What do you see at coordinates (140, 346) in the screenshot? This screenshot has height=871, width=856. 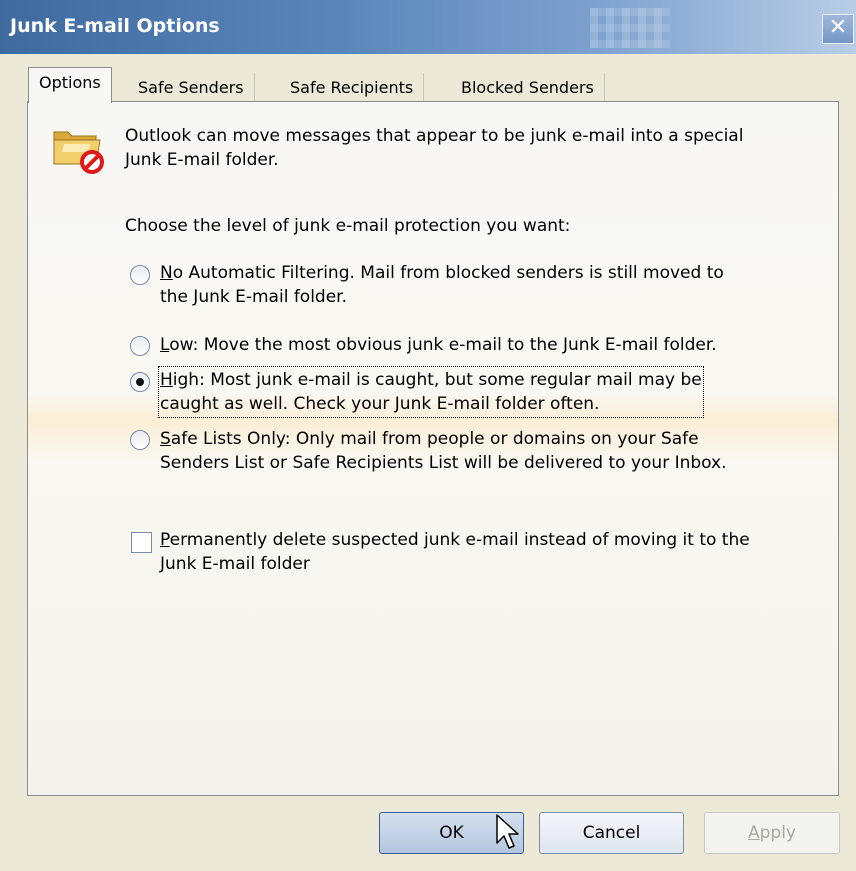 I see `radio-low` at bounding box center [140, 346].